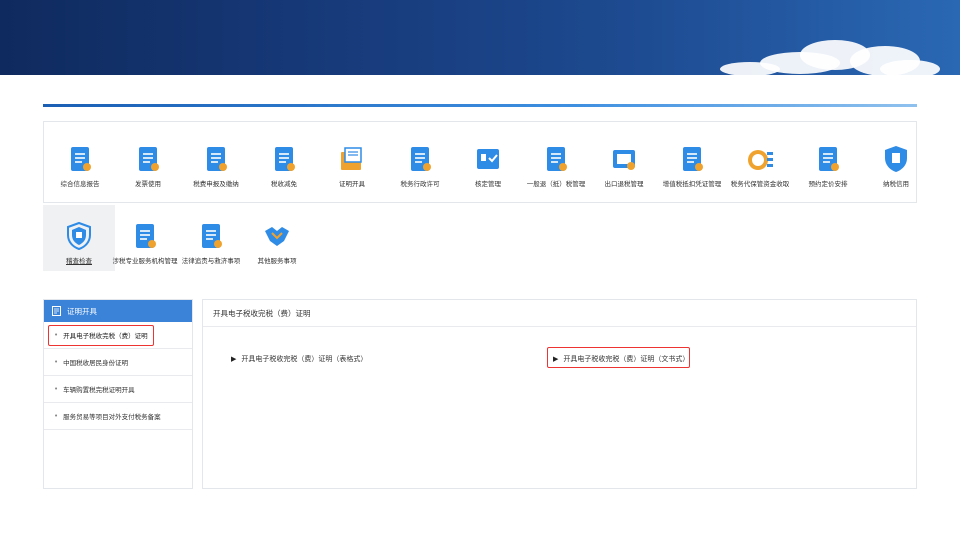 The width and height of the screenshot is (960, 540). I want to click on nav-tile-label: 核定管理, so click(488, 184).